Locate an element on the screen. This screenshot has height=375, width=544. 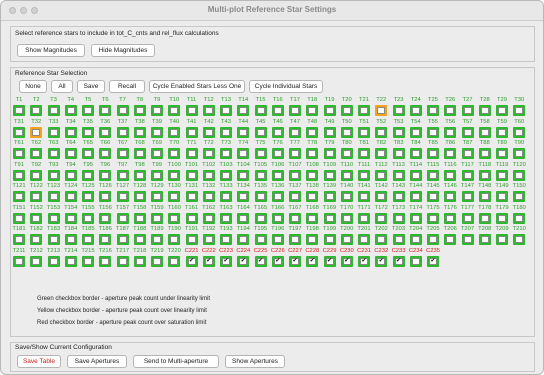
hide-magnitudes-button: Hide Magnitudes is located at coordinates (123, 50).